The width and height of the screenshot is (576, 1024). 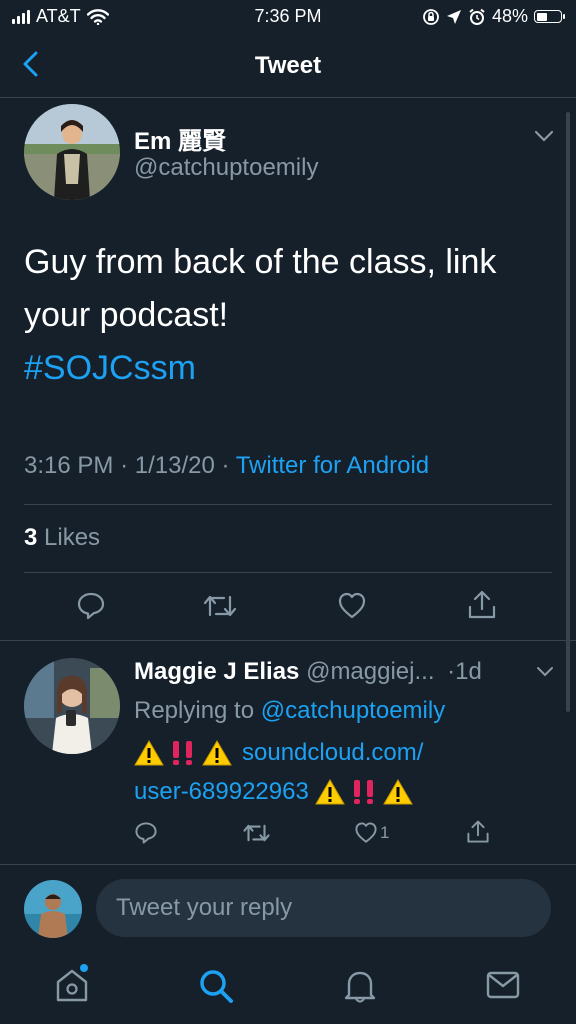 I want to click on nav-home, so click(x=72, y=984).